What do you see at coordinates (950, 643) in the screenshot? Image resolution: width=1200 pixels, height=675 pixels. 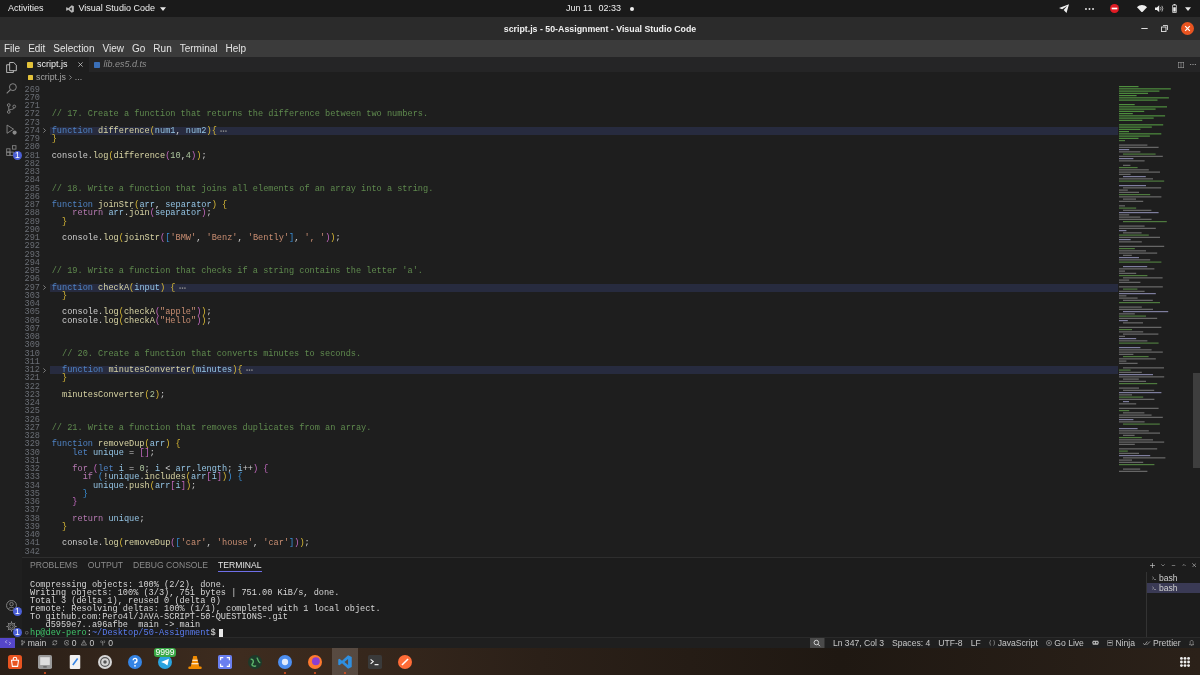 I see `status-bar-item: UTF-8` at bounding box center [950, 643].